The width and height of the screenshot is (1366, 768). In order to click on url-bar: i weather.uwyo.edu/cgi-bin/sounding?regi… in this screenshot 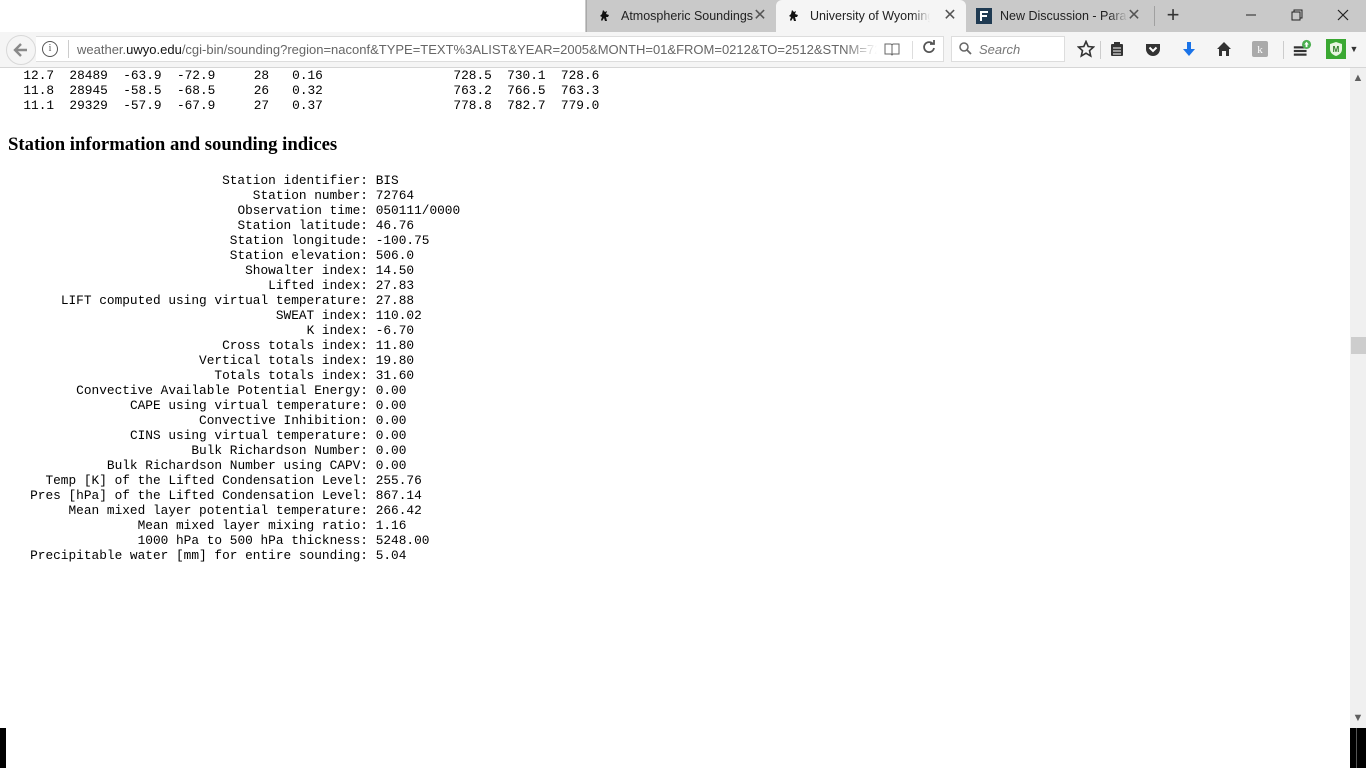, I will do `click(490, 49)`.